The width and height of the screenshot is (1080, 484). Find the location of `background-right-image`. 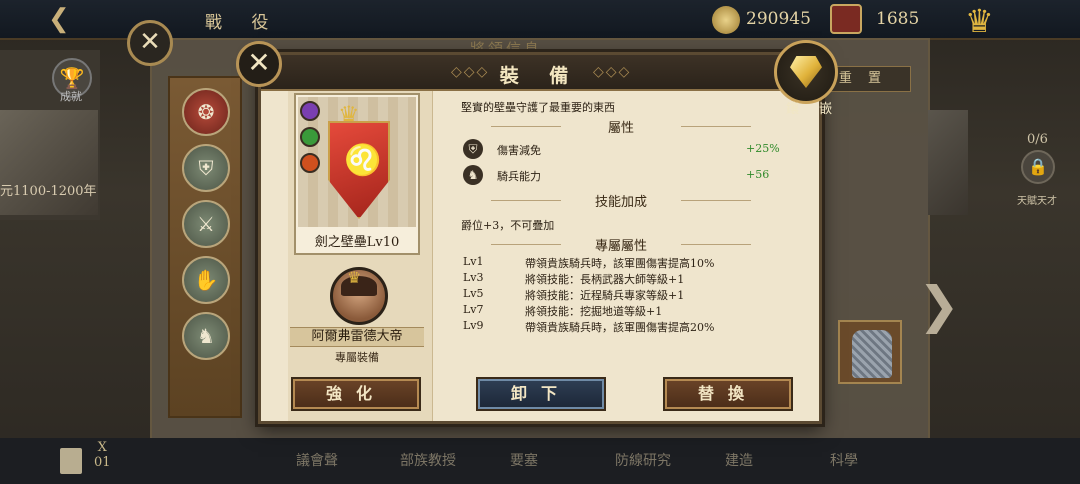

background-right-image is located at coordinates (948, 162).